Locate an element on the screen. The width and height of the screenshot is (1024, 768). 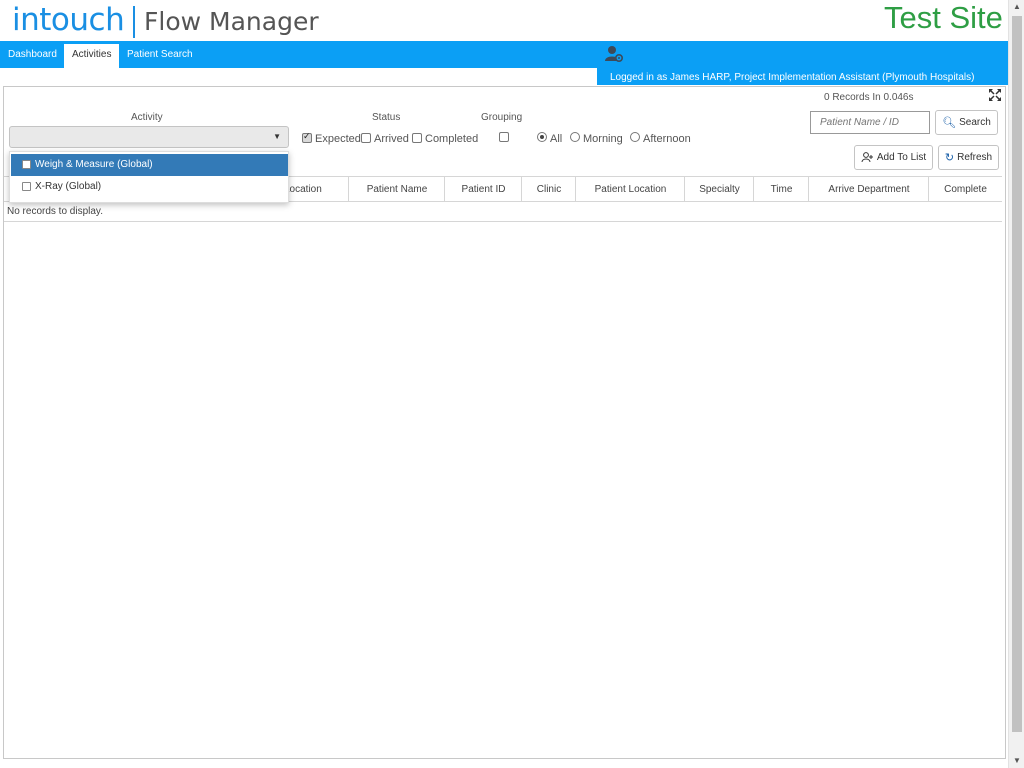
intouch-logo: intouch is located at coordinates (68, 20).